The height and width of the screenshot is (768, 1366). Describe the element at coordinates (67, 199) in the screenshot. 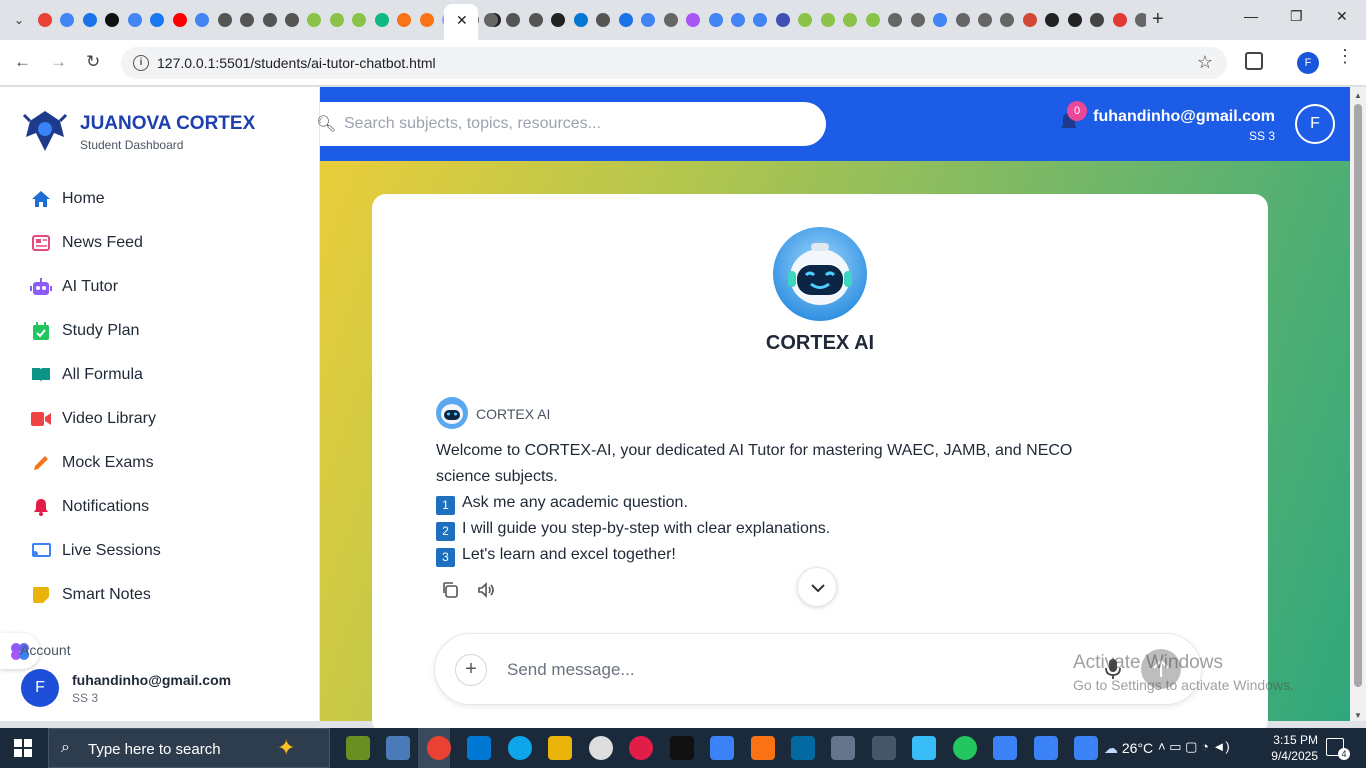

I see `sidebar-item-home: Home` at that location.